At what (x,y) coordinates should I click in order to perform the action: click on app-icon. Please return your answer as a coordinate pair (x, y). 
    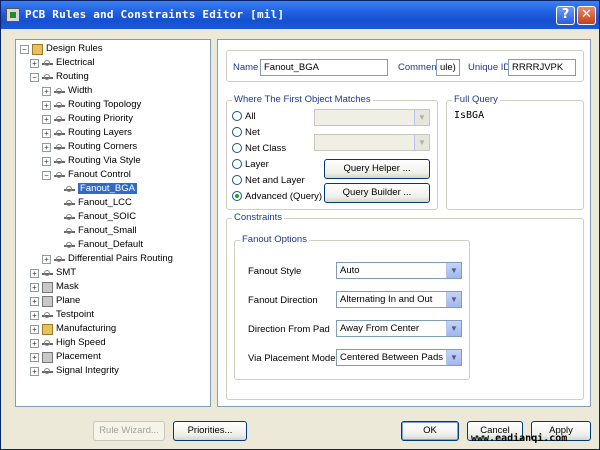
    Looking at the image, I should click on (13, 15).